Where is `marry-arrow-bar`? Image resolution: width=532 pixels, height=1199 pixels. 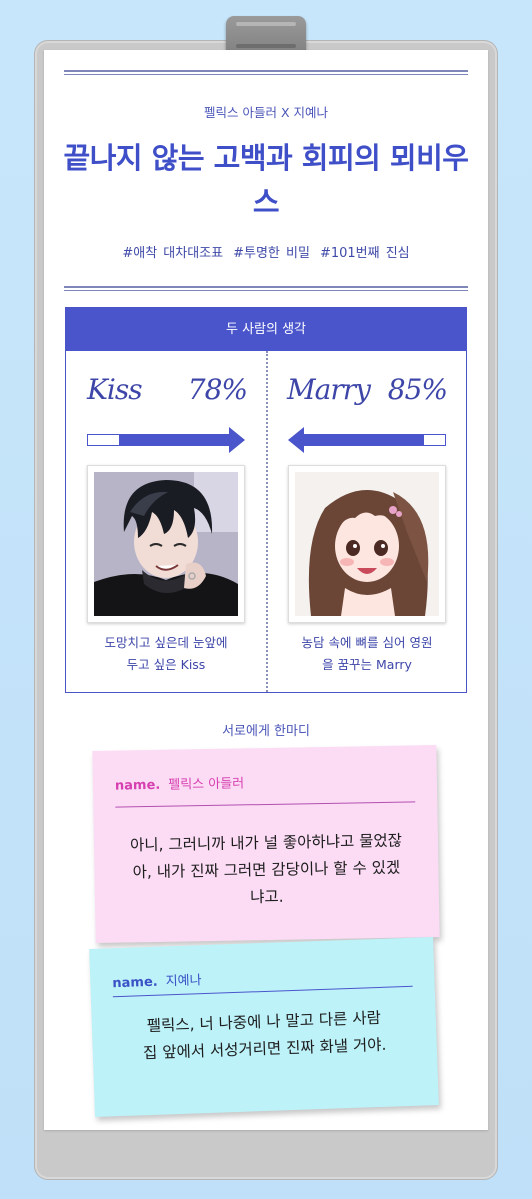
marry-arrow-bar is located at coordinates (367, 440).